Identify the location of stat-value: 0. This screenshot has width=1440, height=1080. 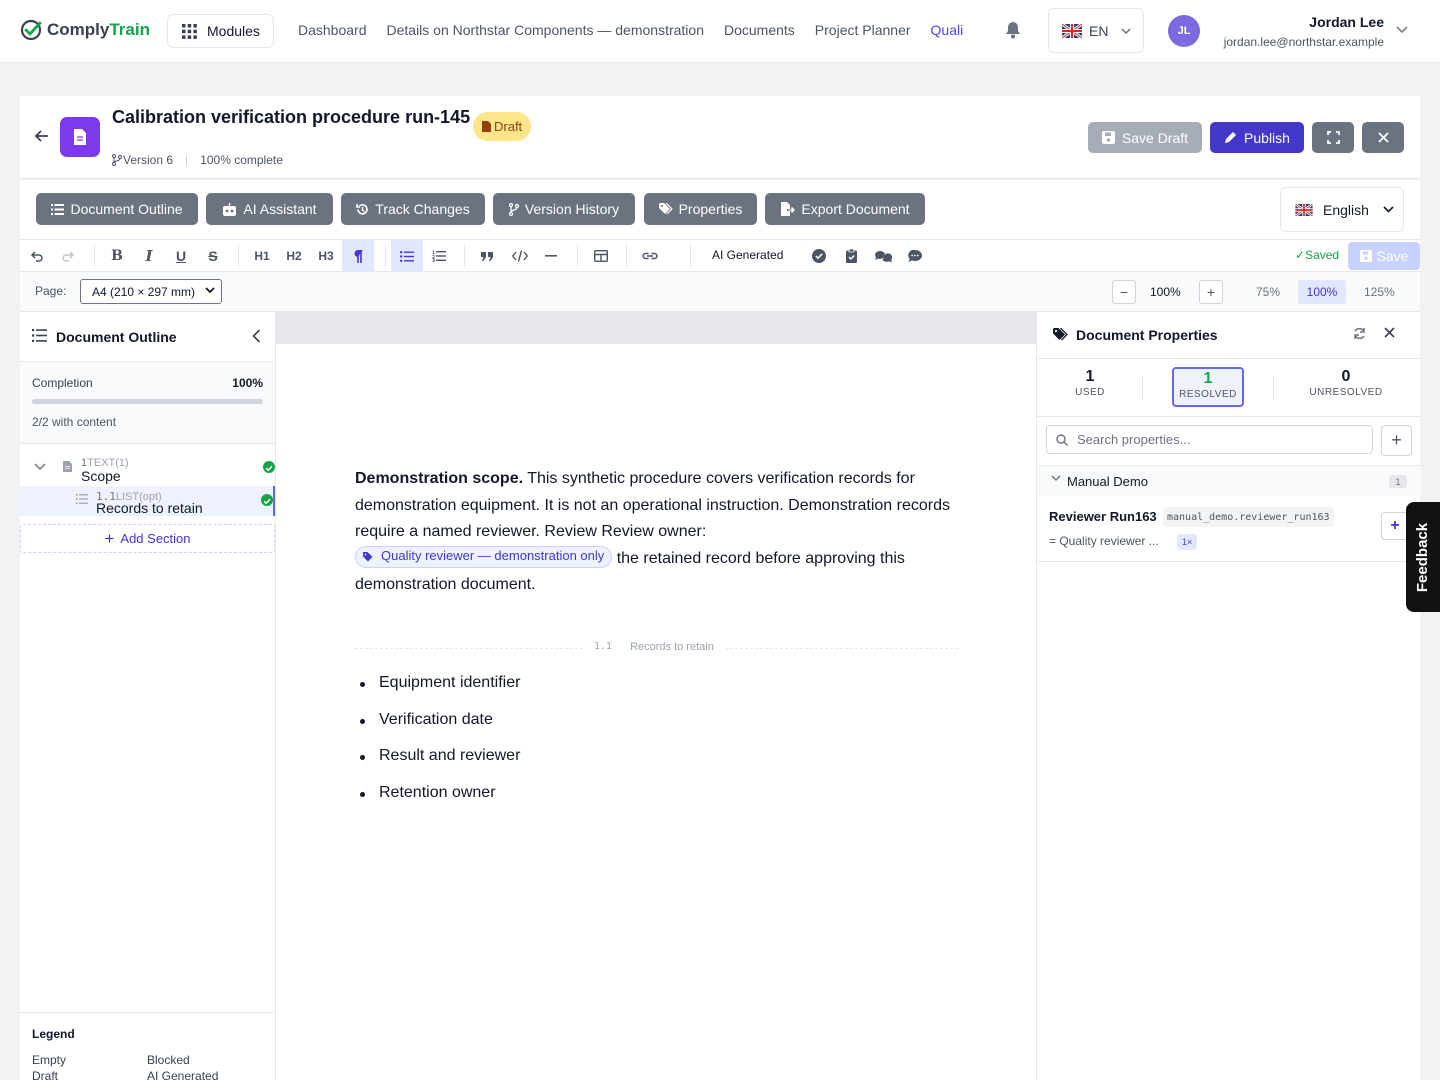
(1346, 376).